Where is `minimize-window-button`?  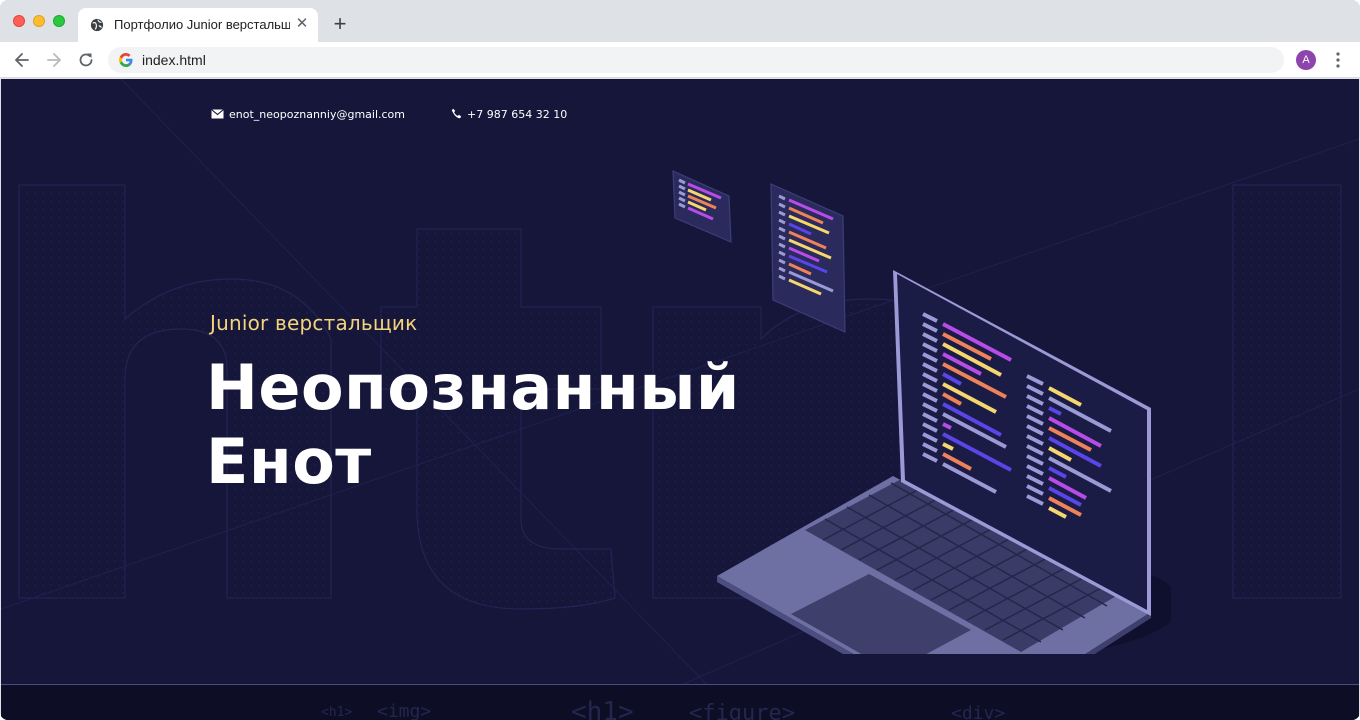 minimize-window-button is located at coordinates (39, 21).